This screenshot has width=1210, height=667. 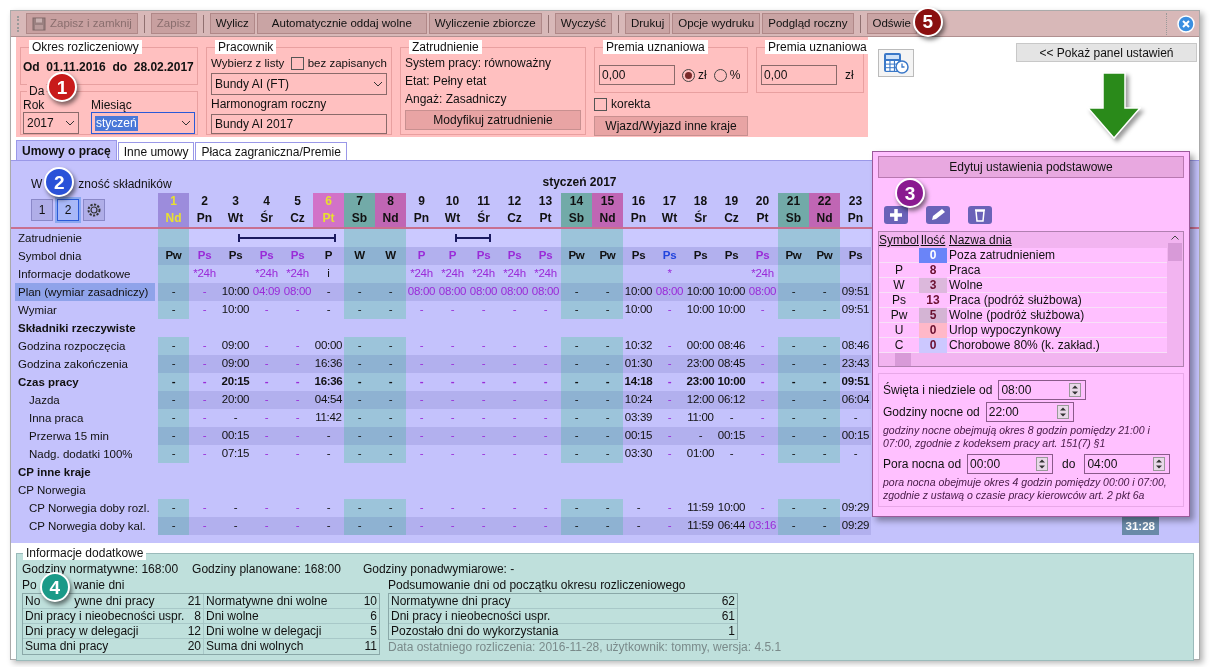 I want to click on toolbar-button: Wylicz, so click(x=232, y=23).